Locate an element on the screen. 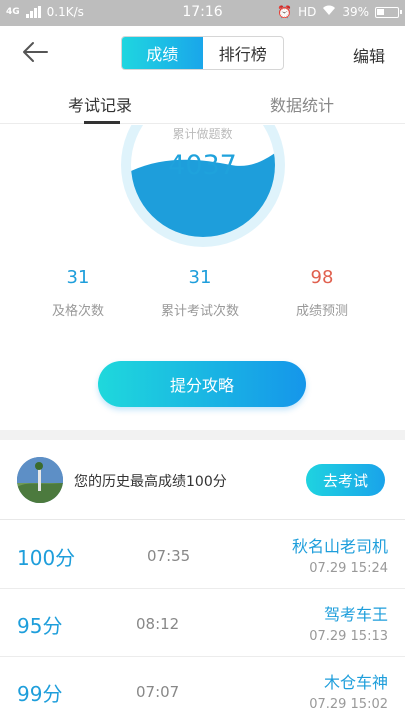 The width and height of the screenshot is (405, 720). back-arrow-icon is located at coordinates (35, 52).